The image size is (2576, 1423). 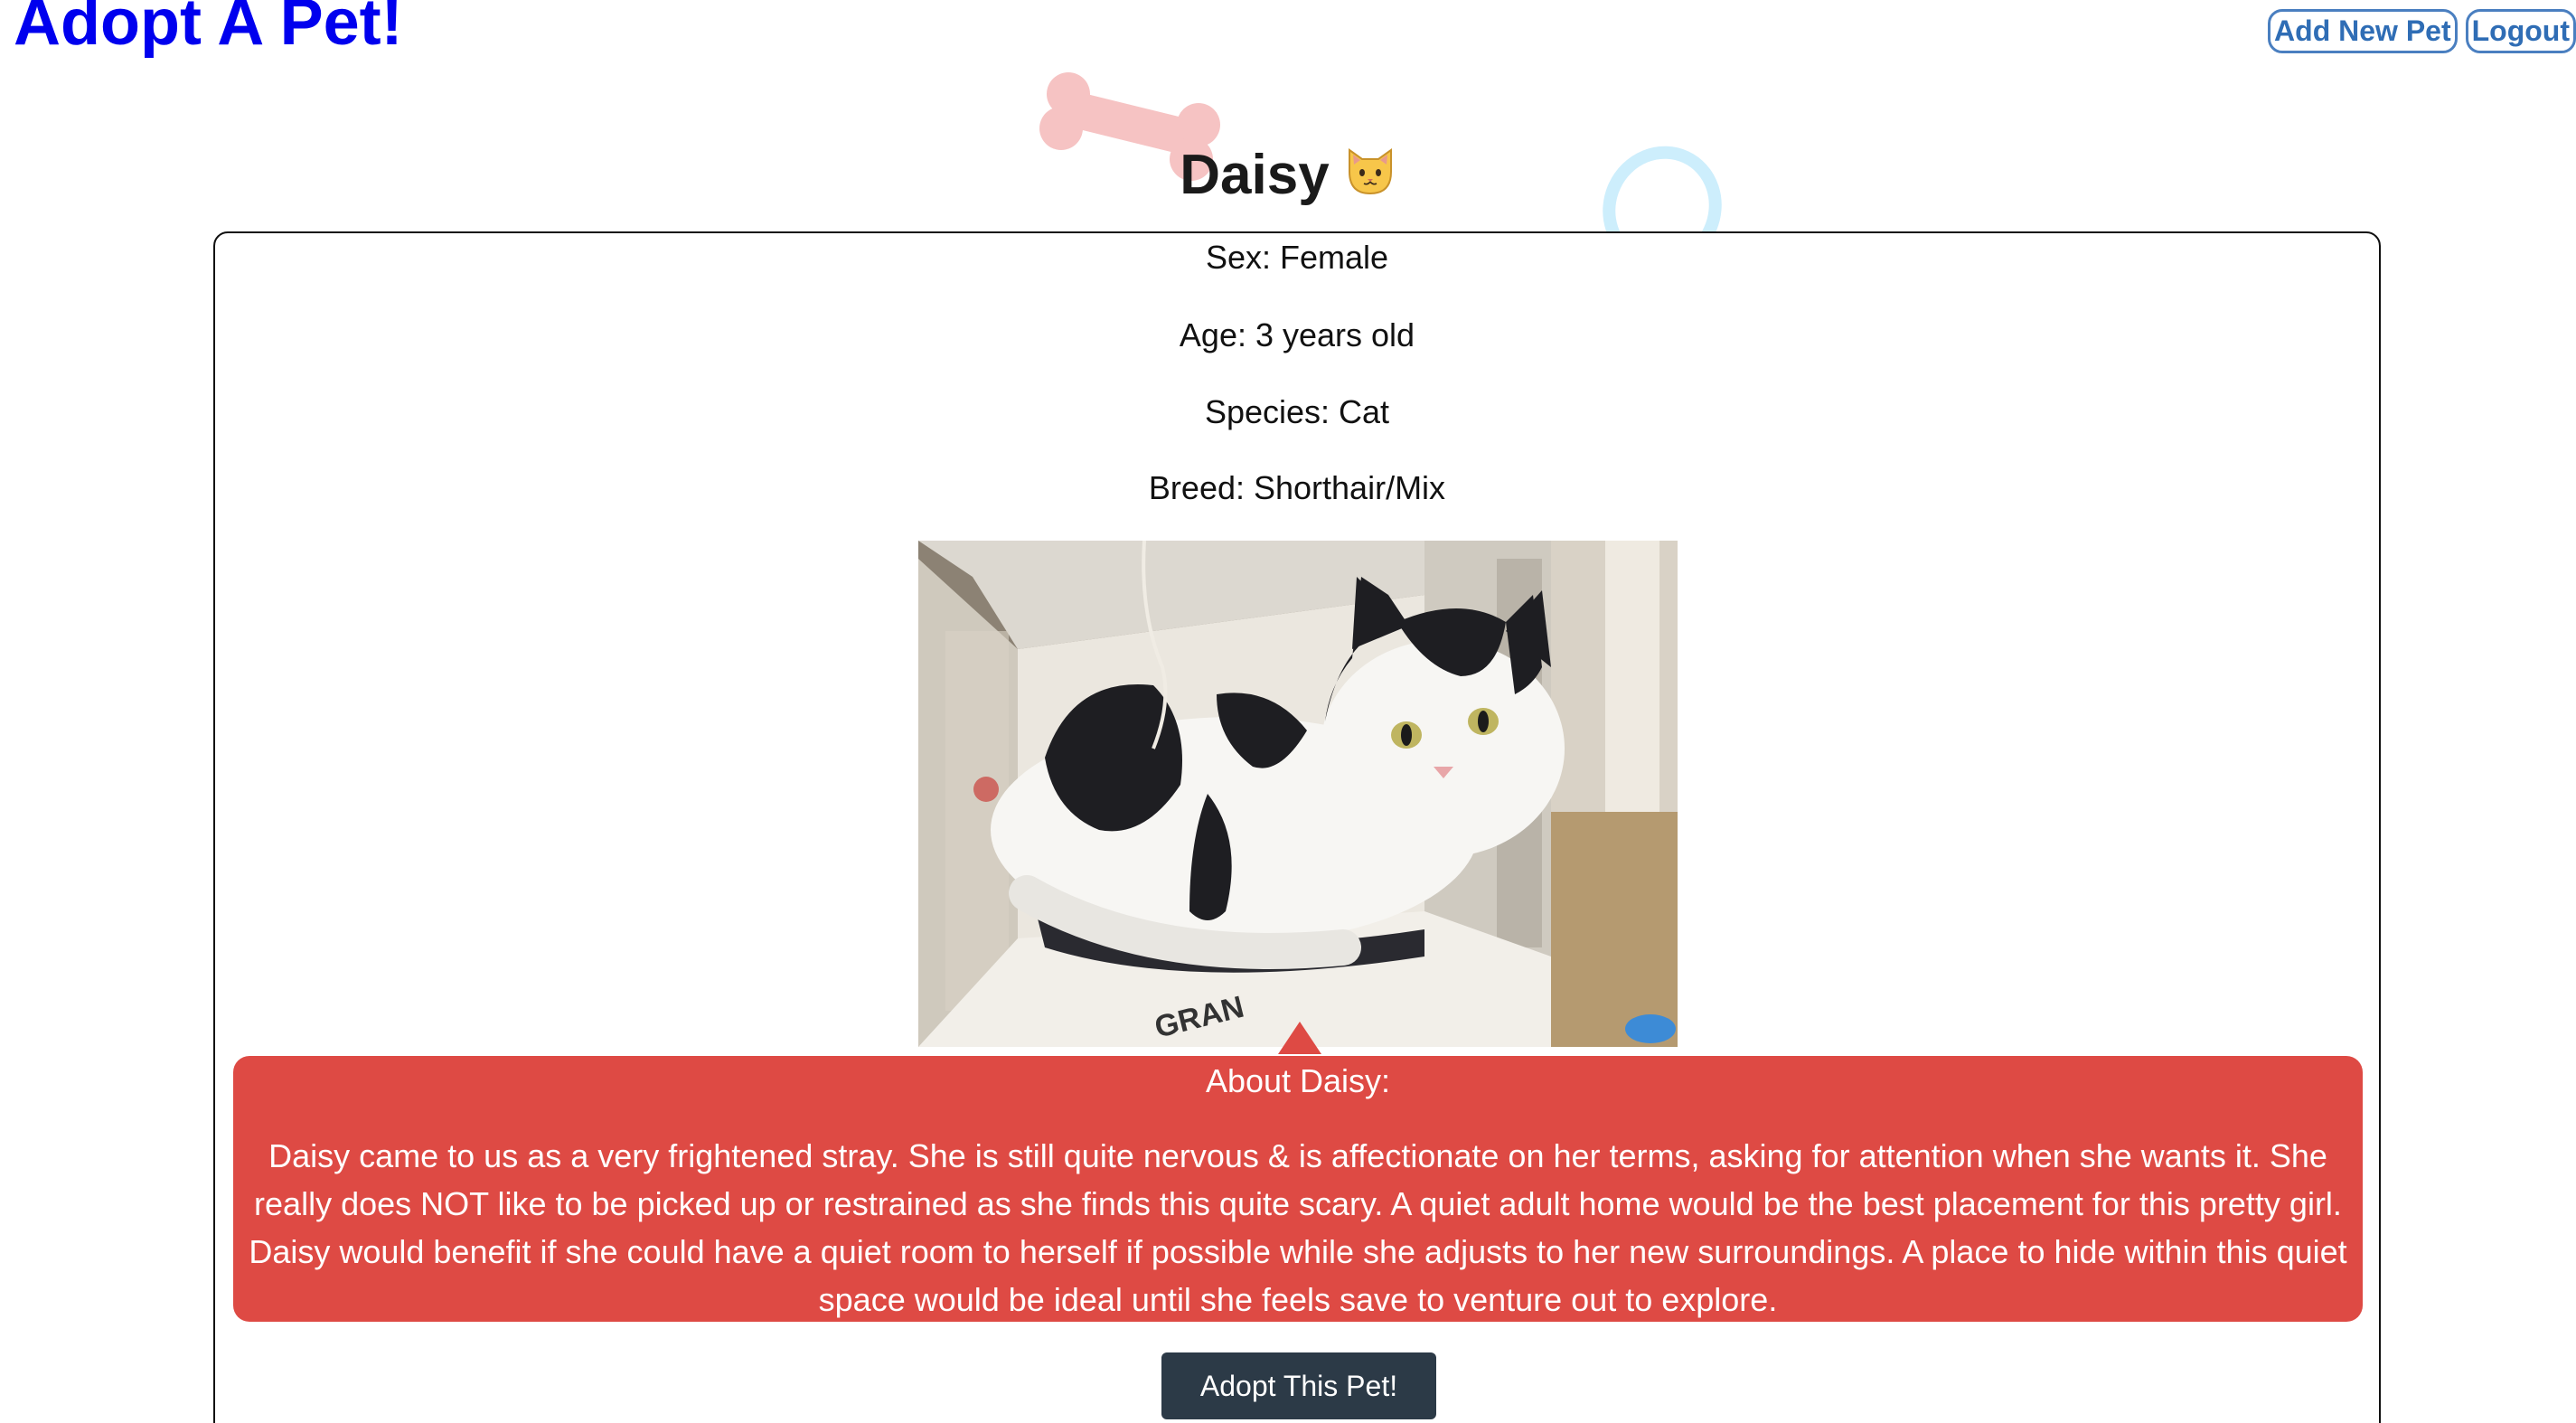 I want to click on adopt-button: Adopt This Pet!, so click(x=1298, y=1385).